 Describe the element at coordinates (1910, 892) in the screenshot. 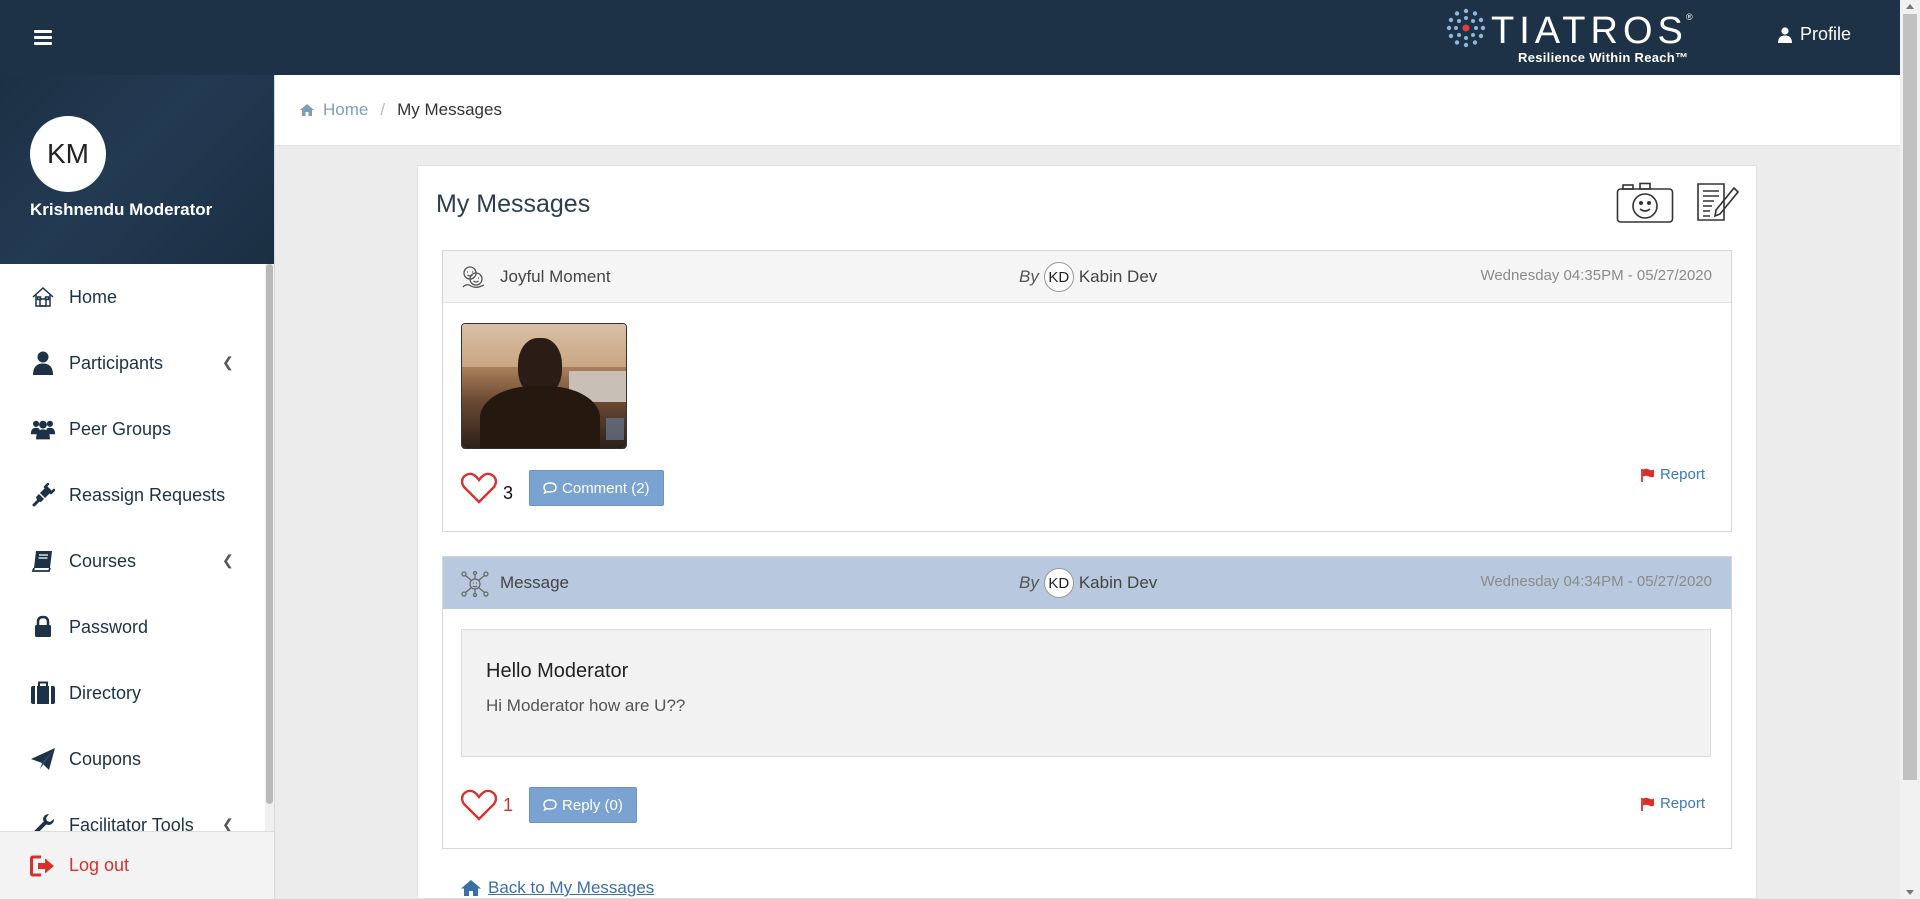

I see `scroll-down-arrow-icon` at that location.